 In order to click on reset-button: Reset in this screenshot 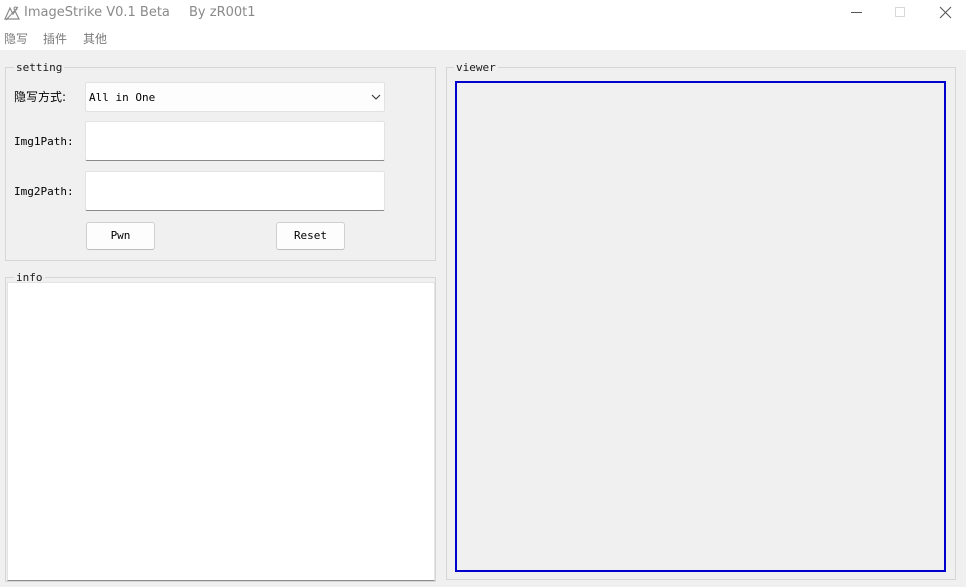, I will do `click(310, 236)`.